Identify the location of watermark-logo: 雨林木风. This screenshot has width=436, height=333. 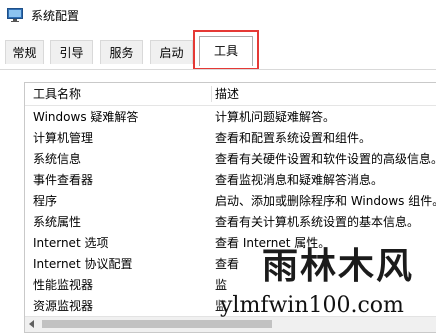
(338, 266).